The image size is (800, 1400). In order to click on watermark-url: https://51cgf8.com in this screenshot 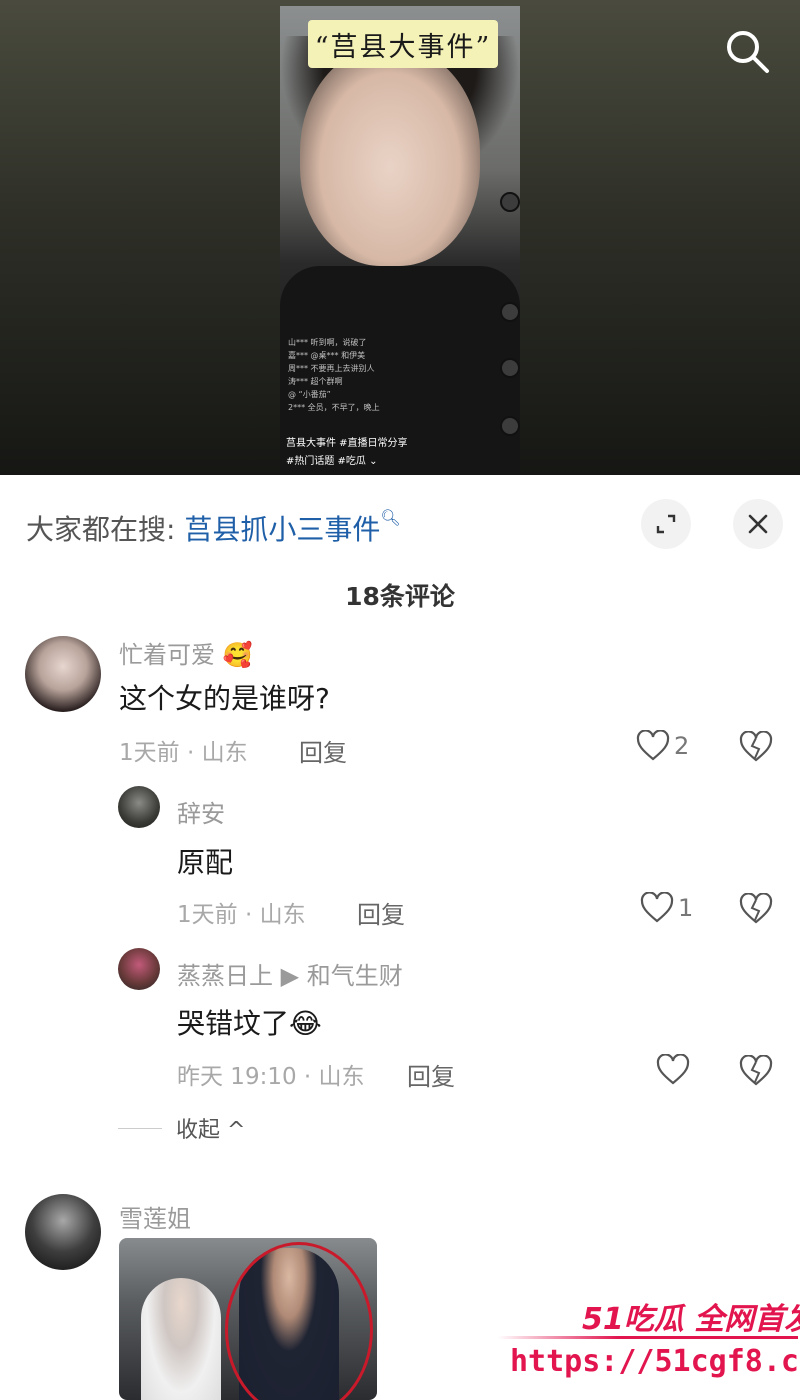, I will do `click(655, 1361)`.